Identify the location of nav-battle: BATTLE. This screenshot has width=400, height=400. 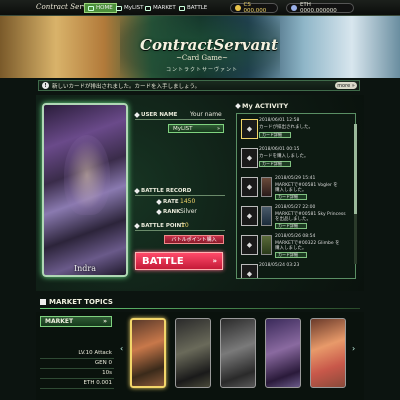
(193, 8).